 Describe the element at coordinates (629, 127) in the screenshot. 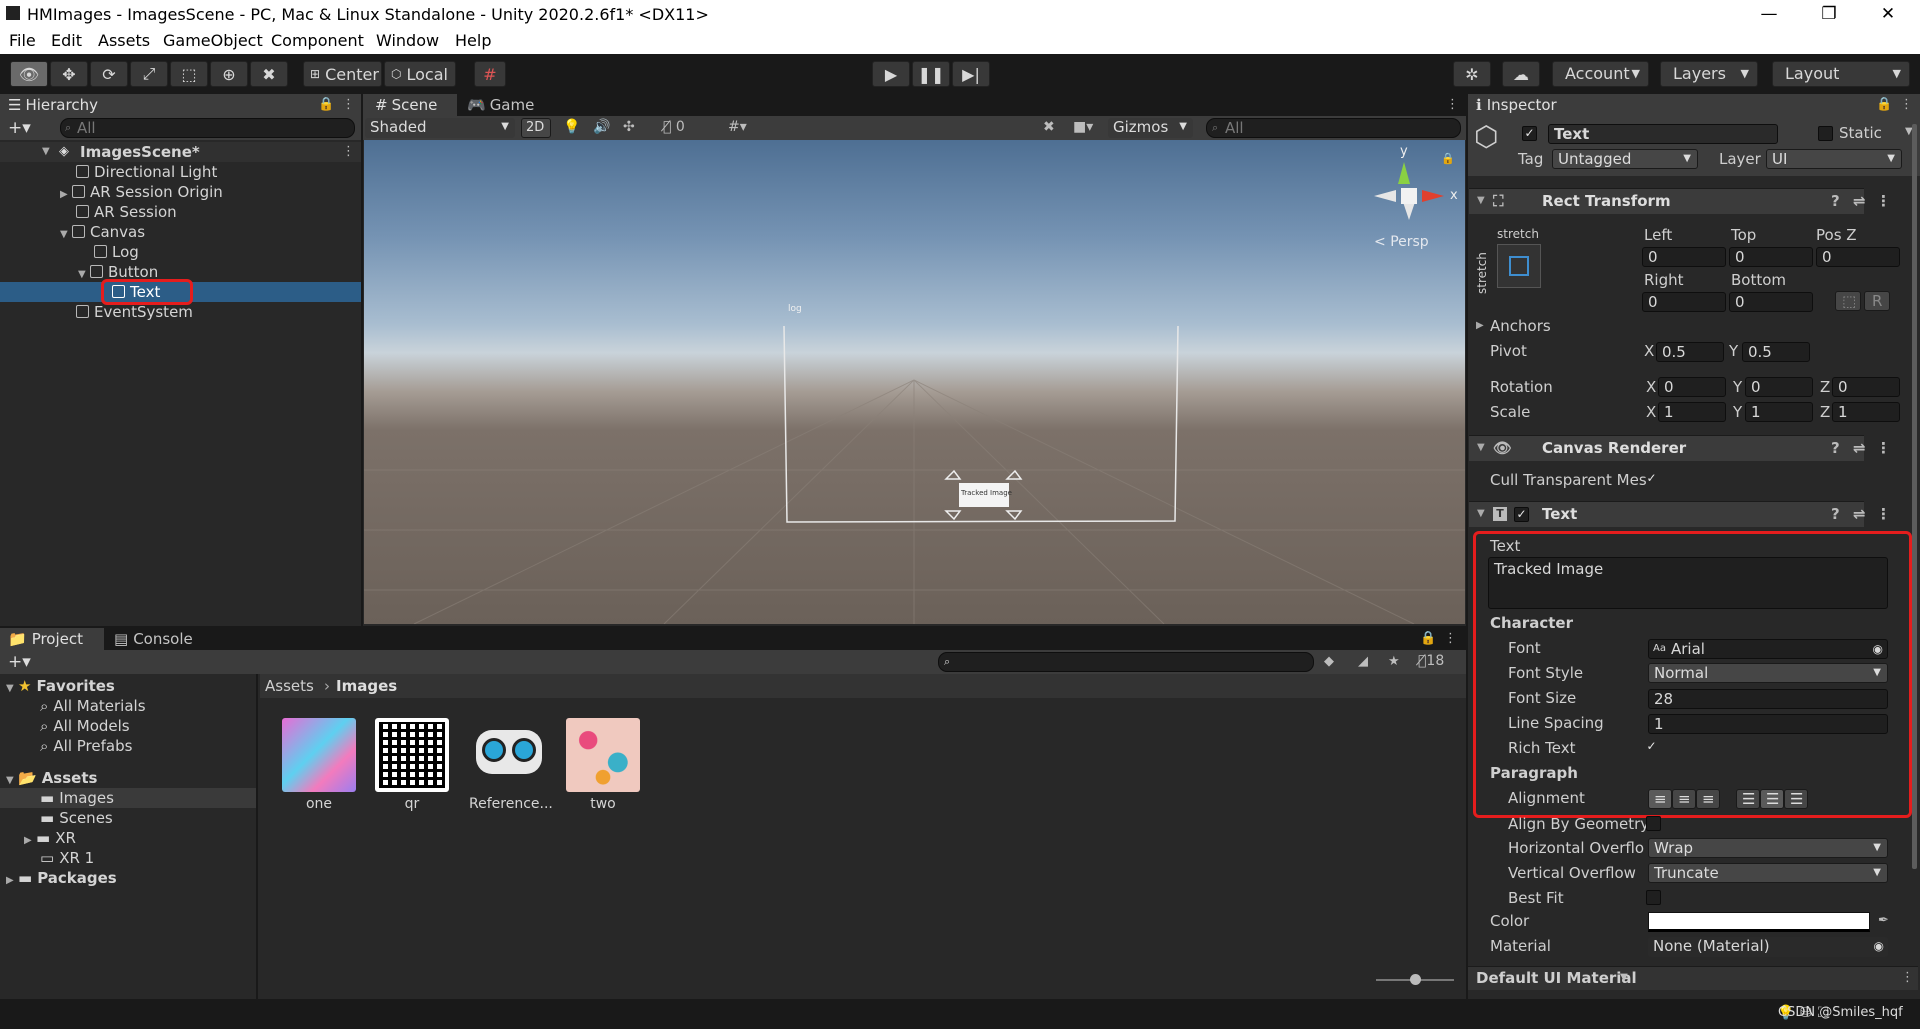

I see `effects-icon: ✣` at that location.